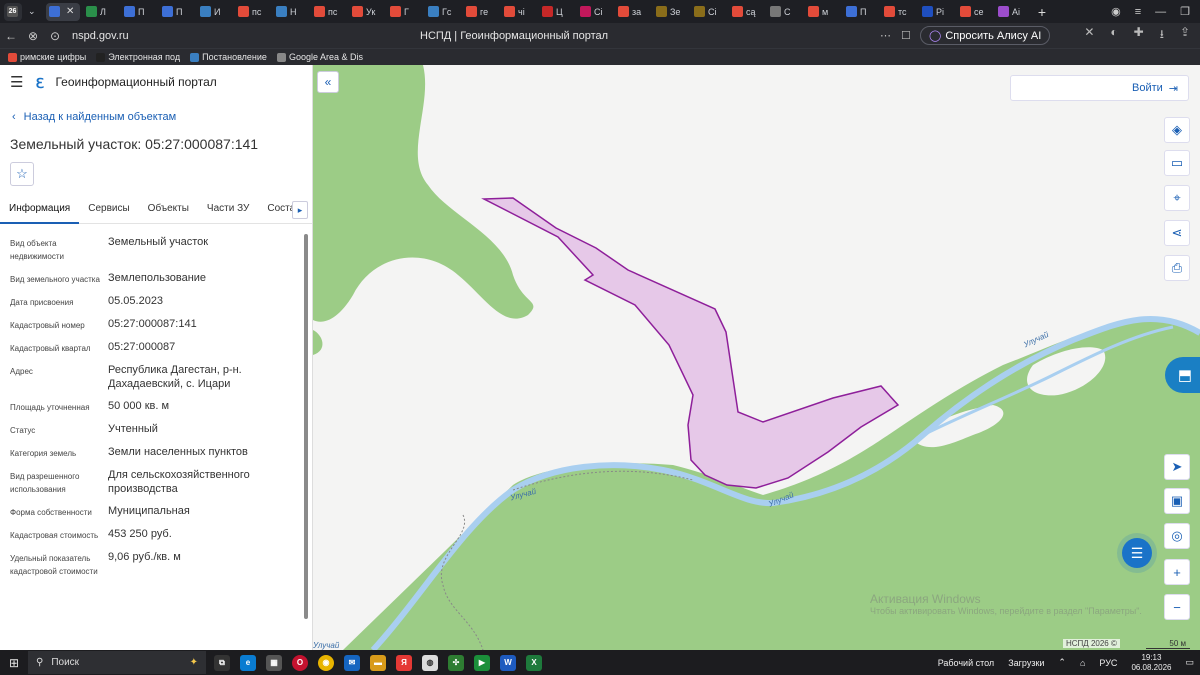  I want to click on panel-tab: Сервисы, so click(108, 211).